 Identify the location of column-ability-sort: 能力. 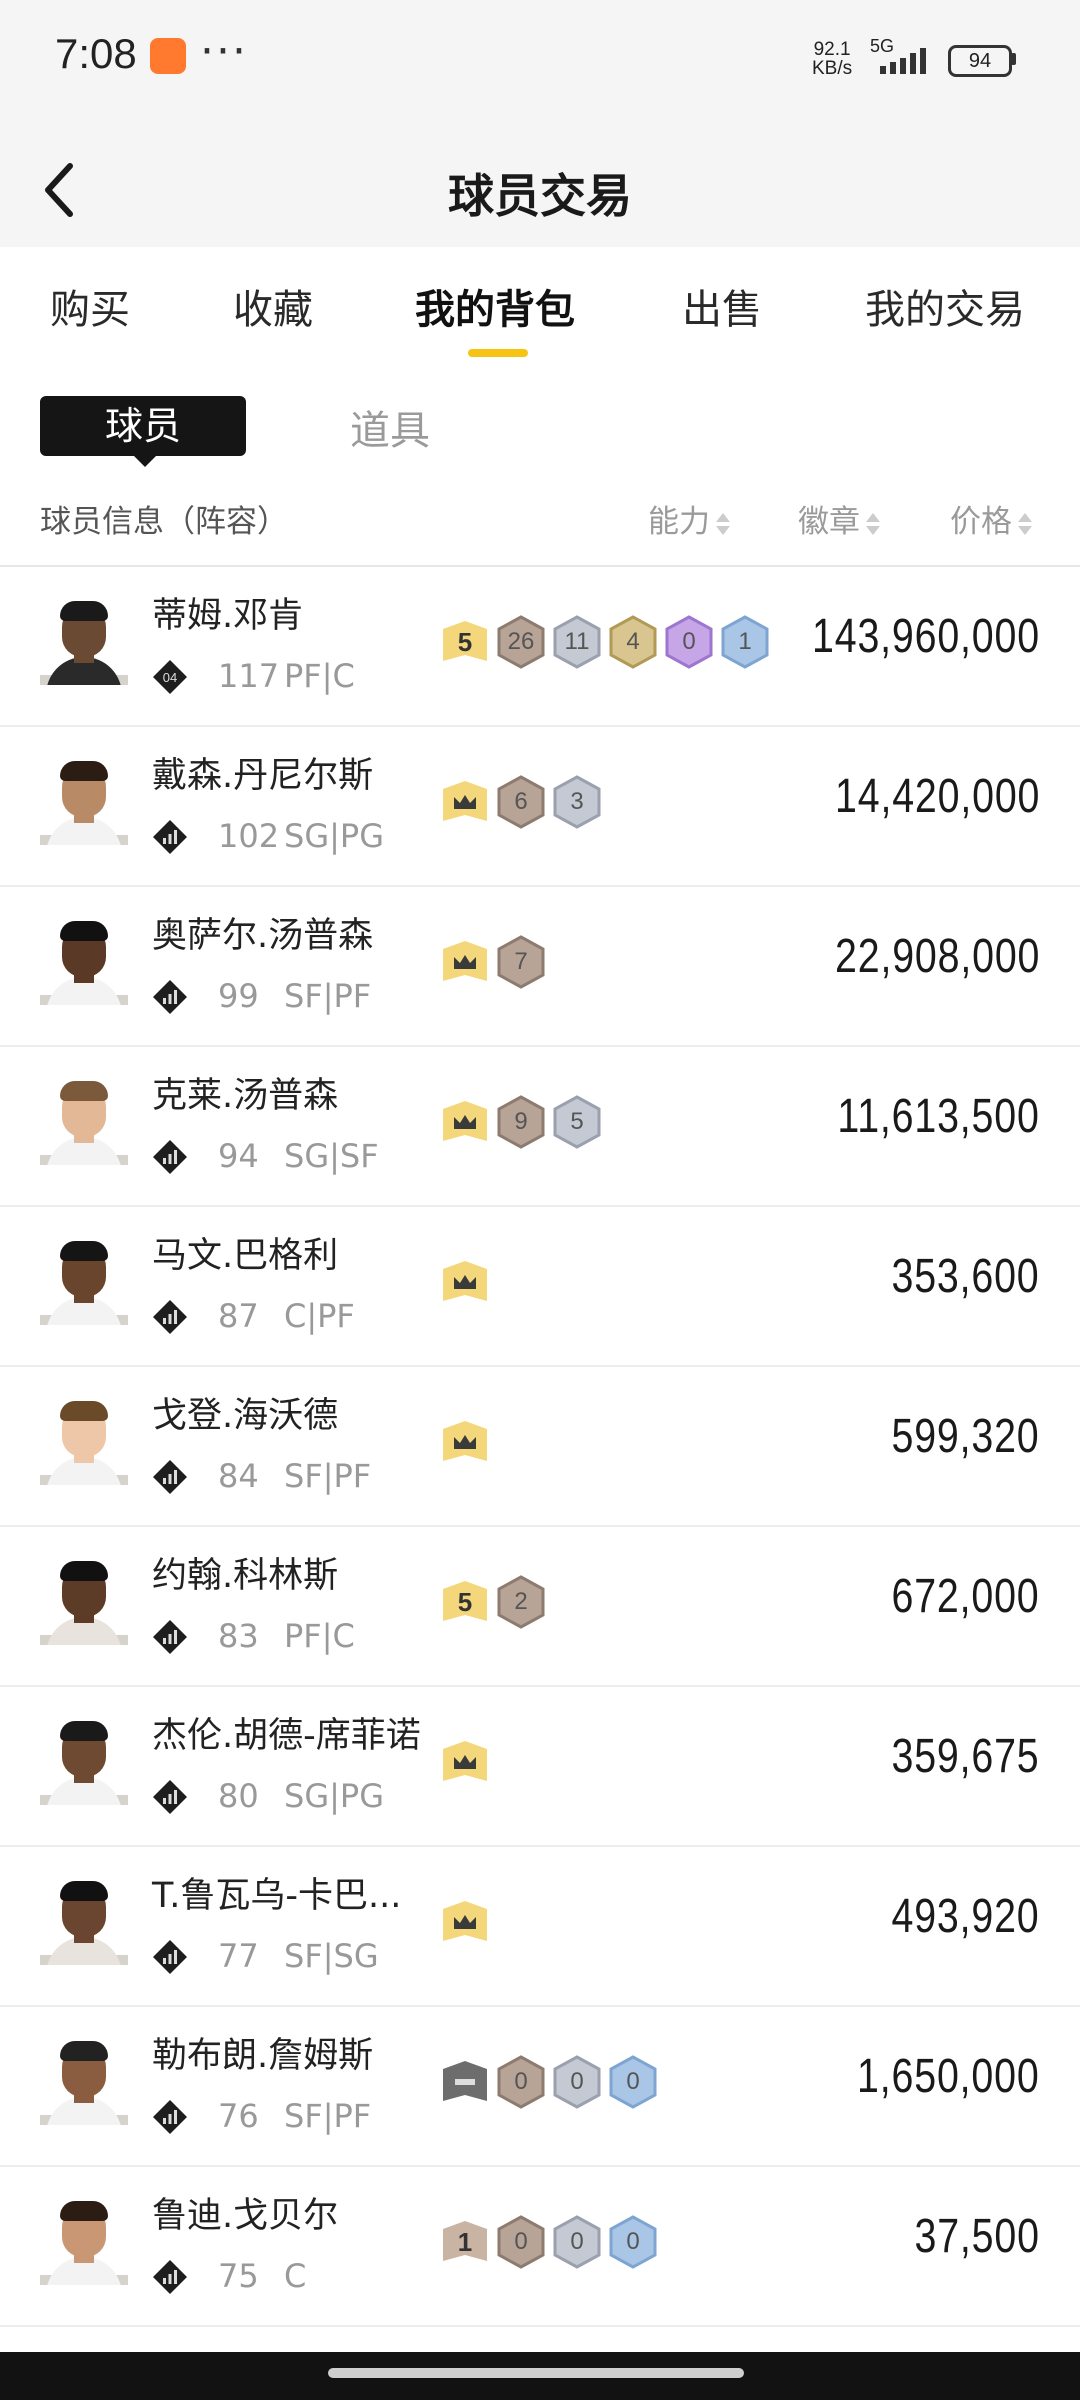
(689, 518).